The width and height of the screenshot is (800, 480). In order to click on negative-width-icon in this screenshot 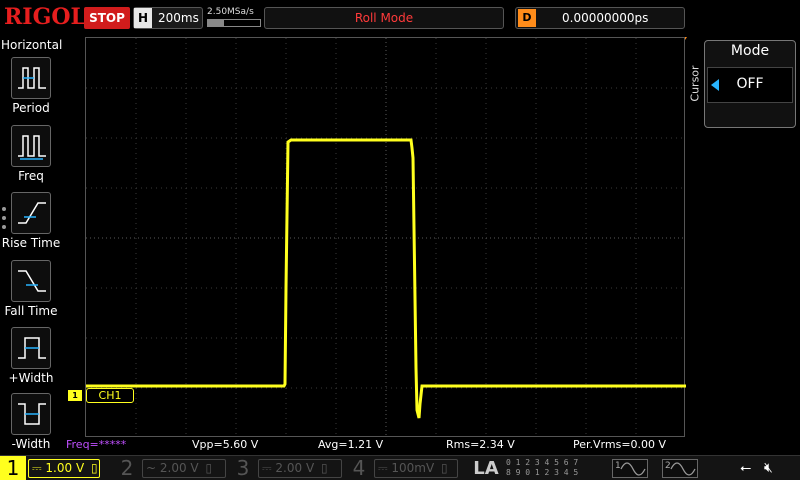, I will do `click(31, 414)`.